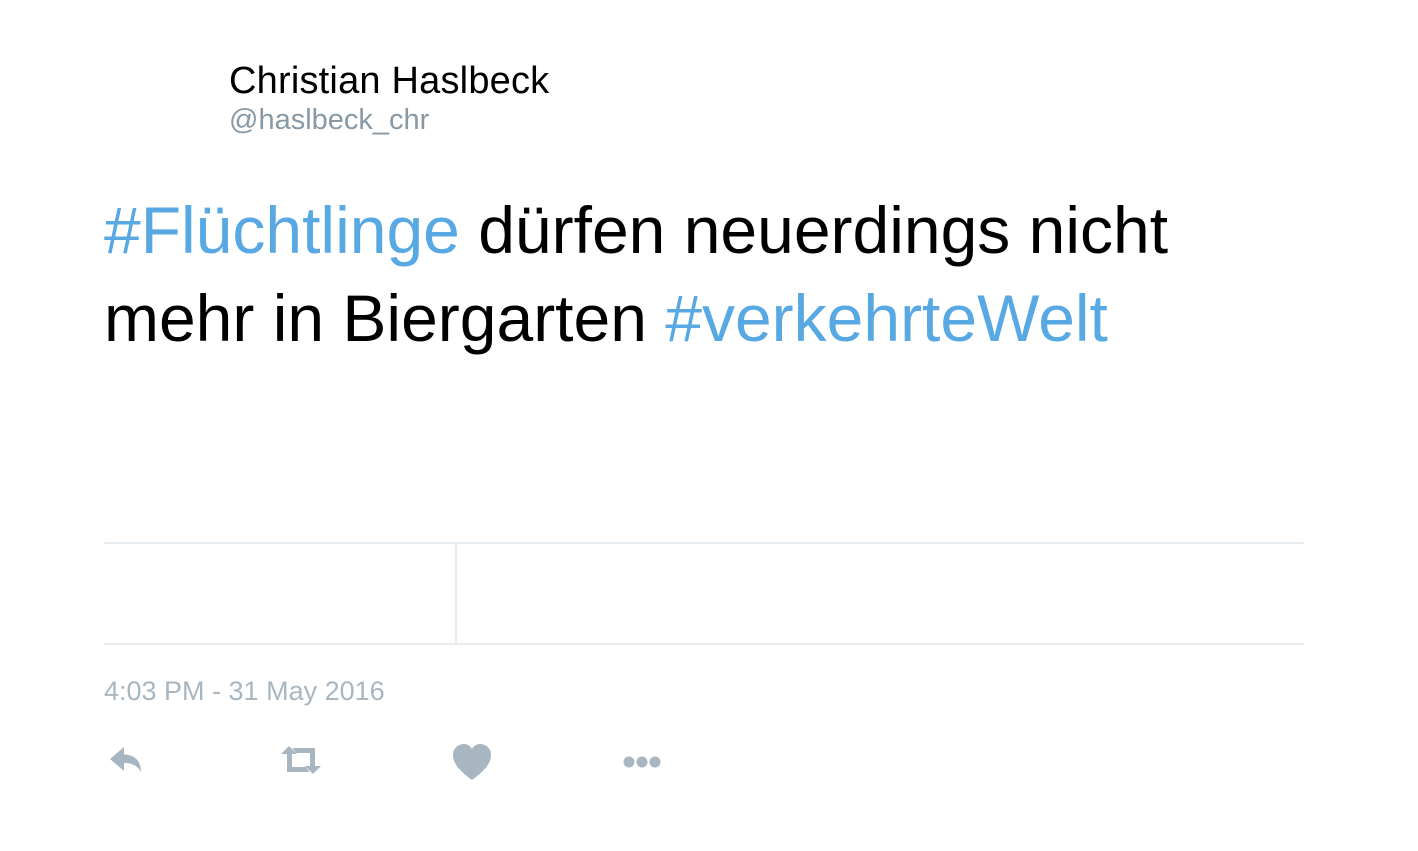 The height and width of the screenshot is (851, 1418). I want to click on more-button, so click(642, 762).